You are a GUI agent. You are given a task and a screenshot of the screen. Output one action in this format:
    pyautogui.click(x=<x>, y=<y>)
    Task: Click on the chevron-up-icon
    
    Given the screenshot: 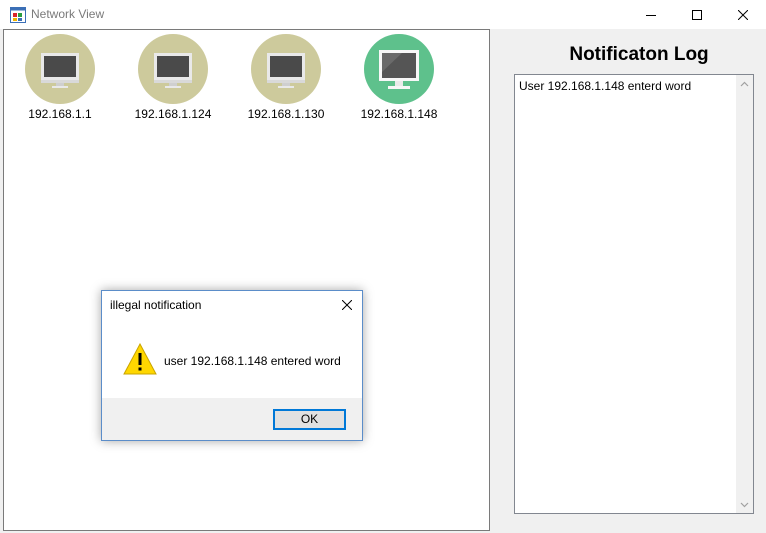 What is the action you would take?
    pyautogui.click(x=744, y=83)
    